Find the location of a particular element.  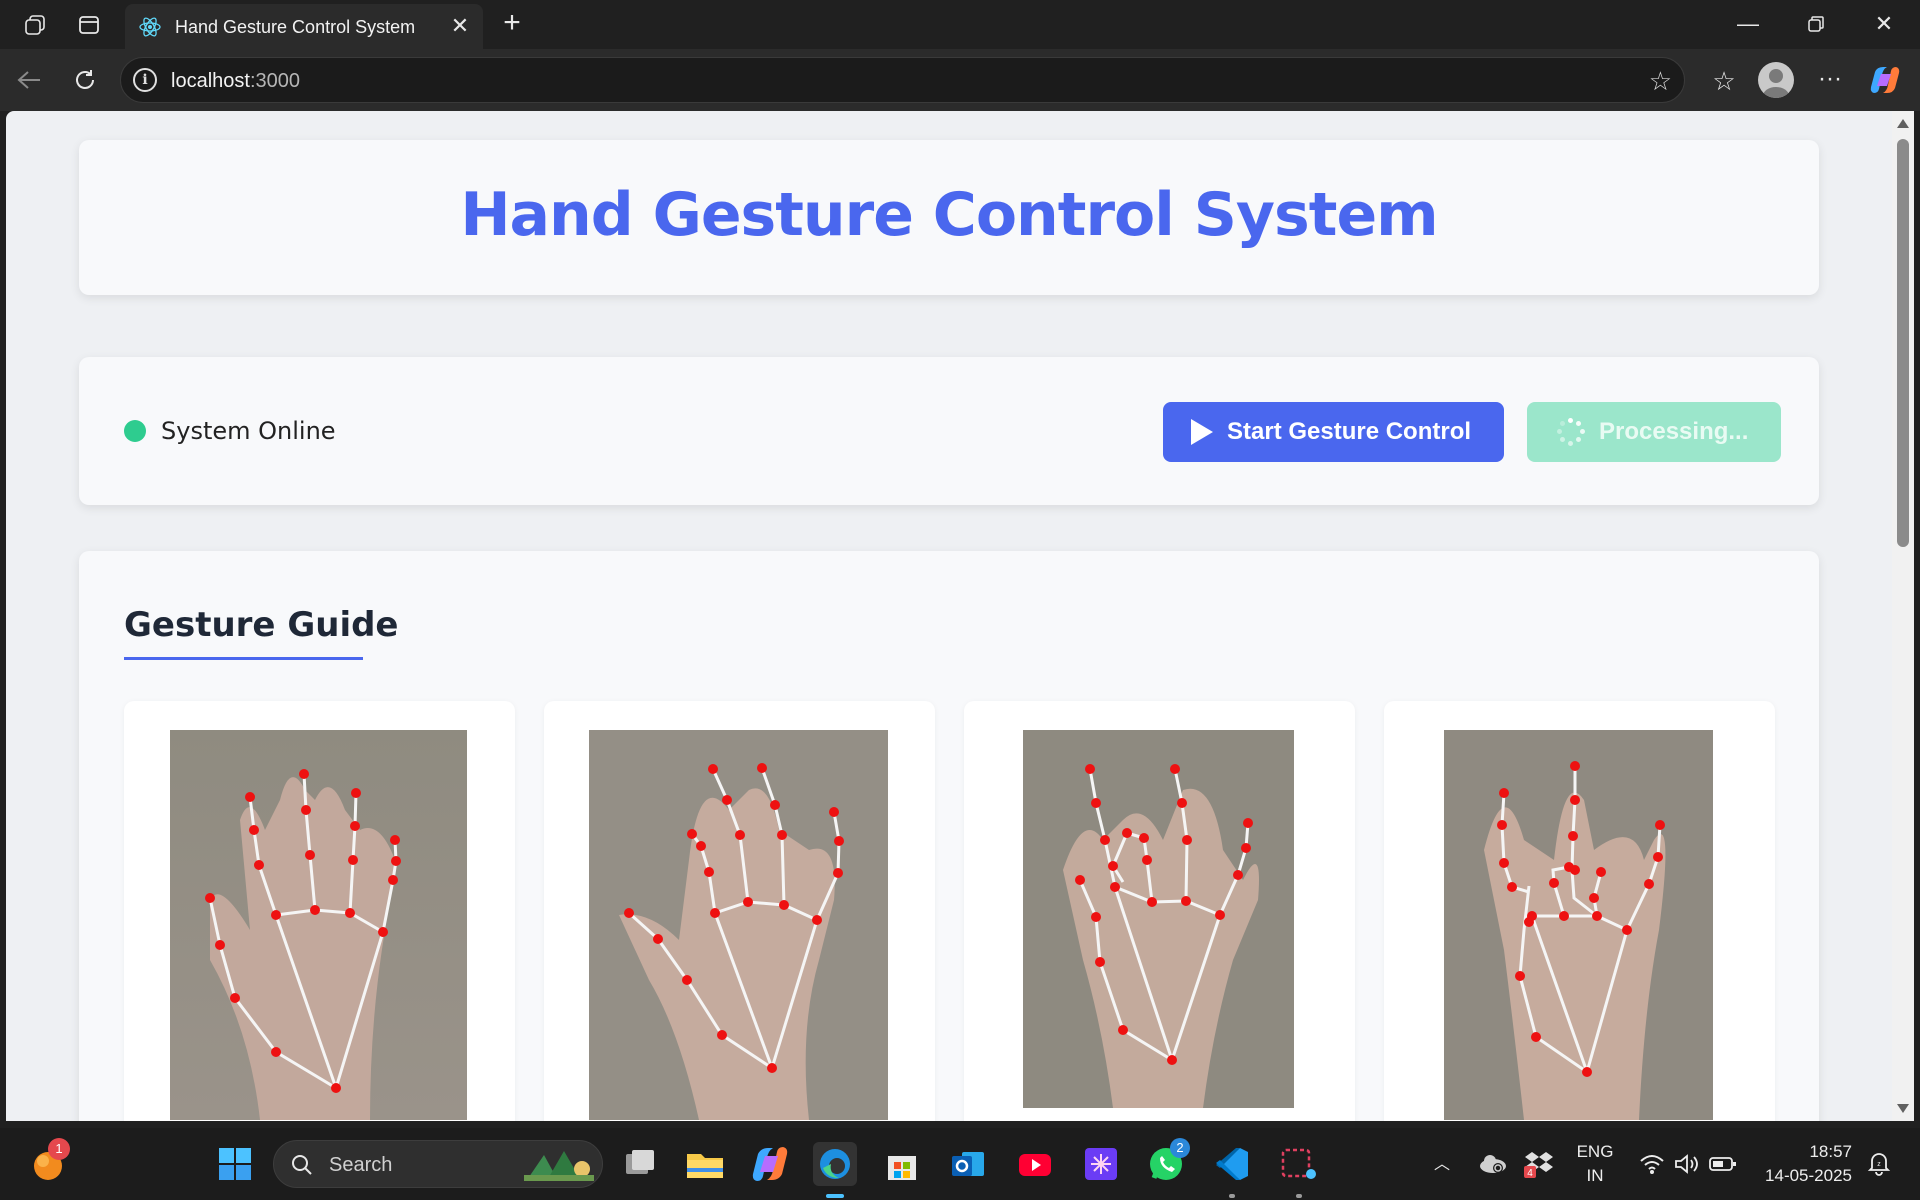

gesture-image-pinch-ring is located at coordinates (1578, 925).